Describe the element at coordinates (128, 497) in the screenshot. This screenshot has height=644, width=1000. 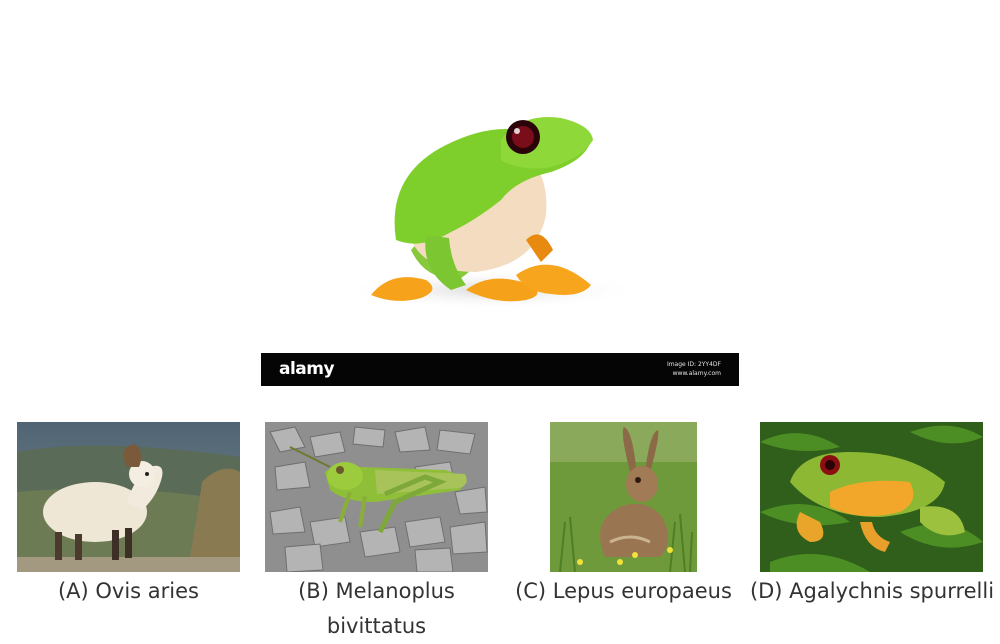
I see `option-a-image` at that location.